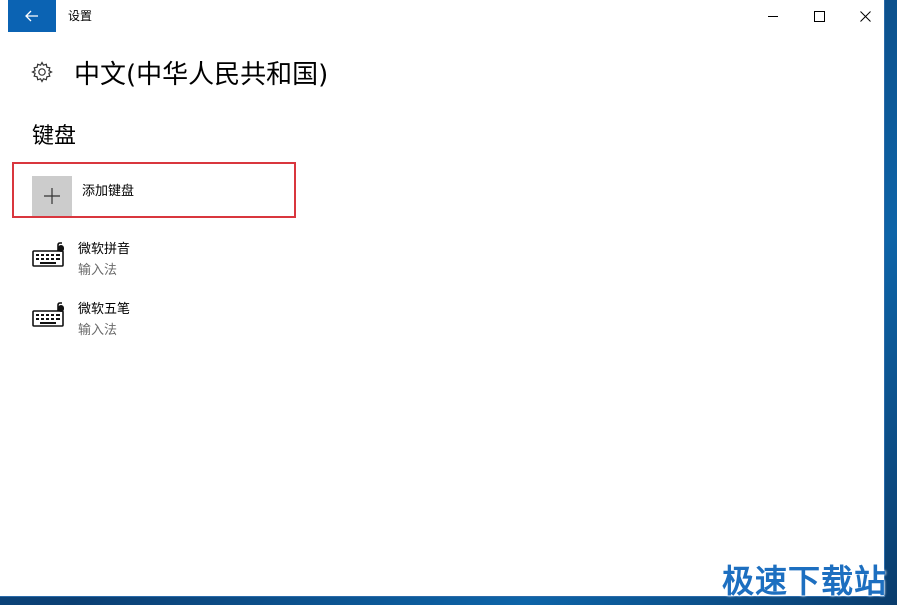  I want to click on keyboard-section-title: 键盘, so click(54, 136).